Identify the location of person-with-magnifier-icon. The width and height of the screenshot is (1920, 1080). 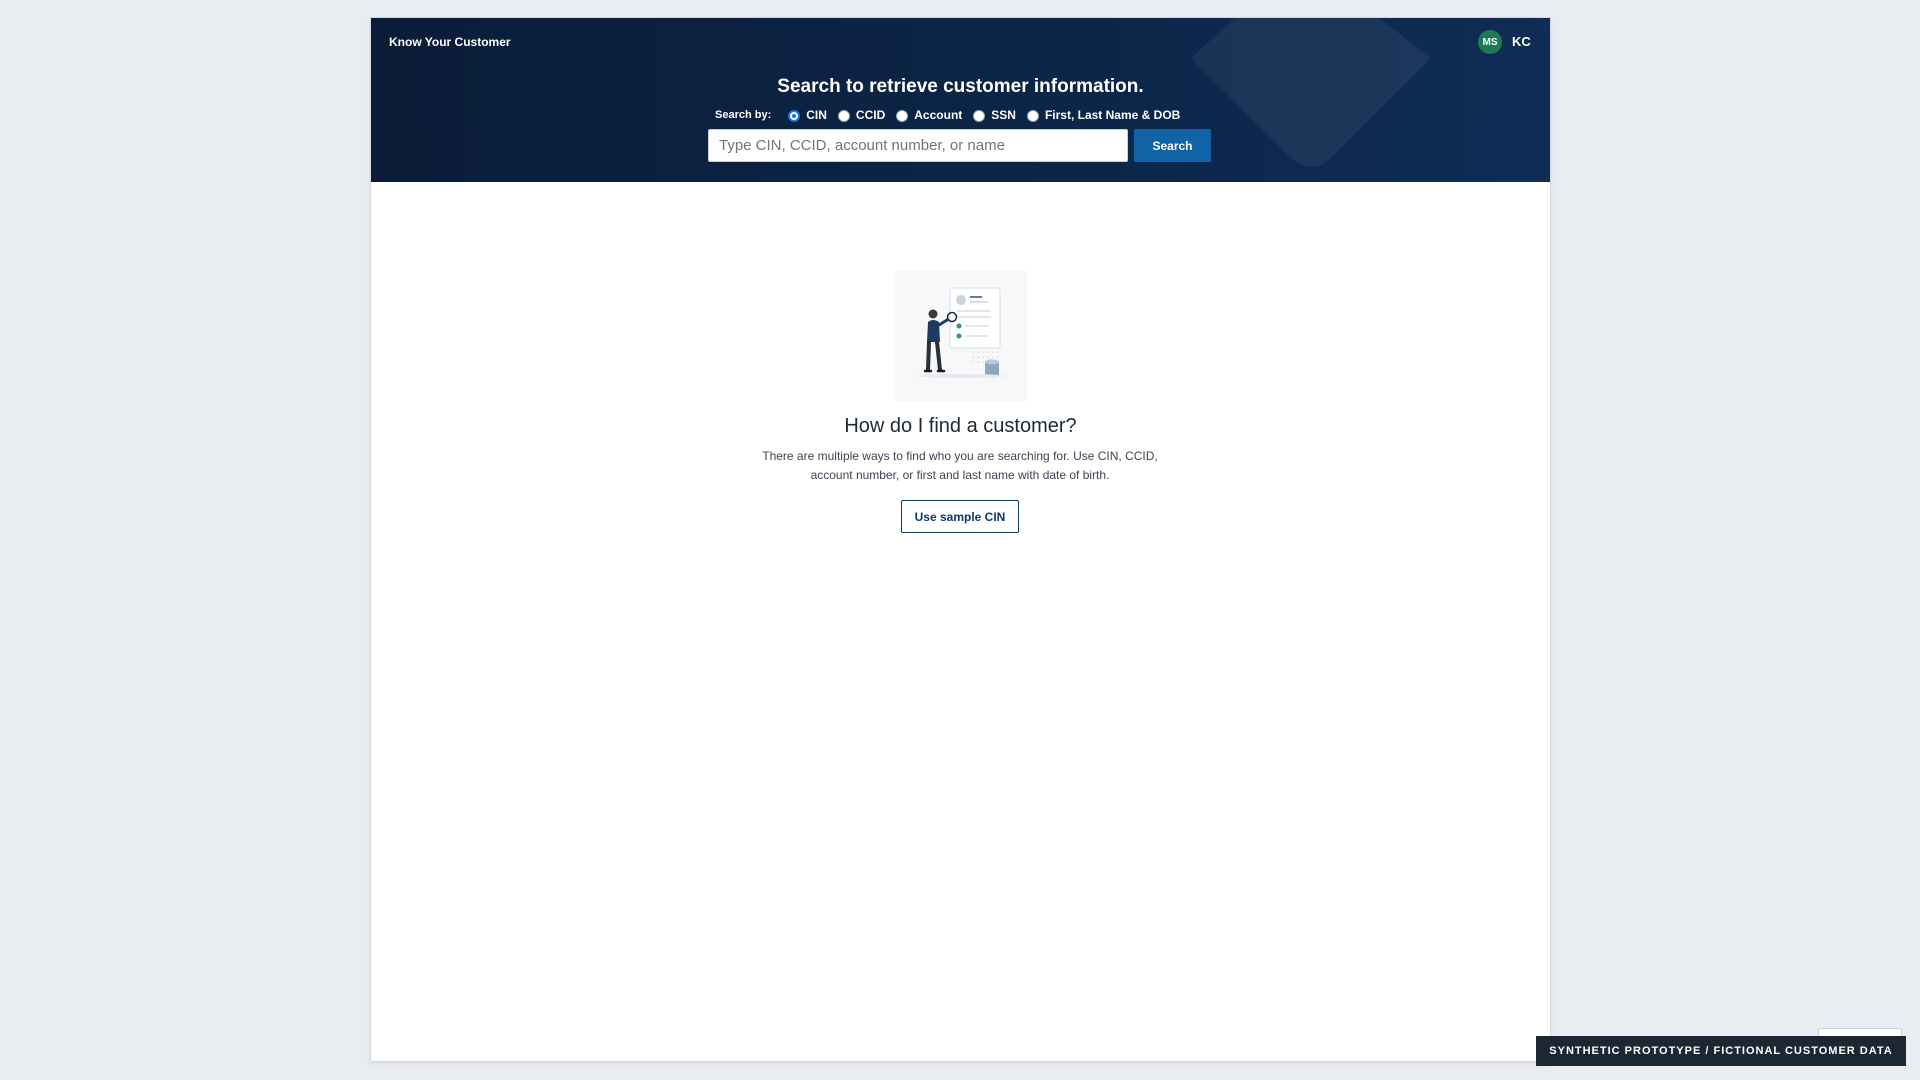
(961, 332).